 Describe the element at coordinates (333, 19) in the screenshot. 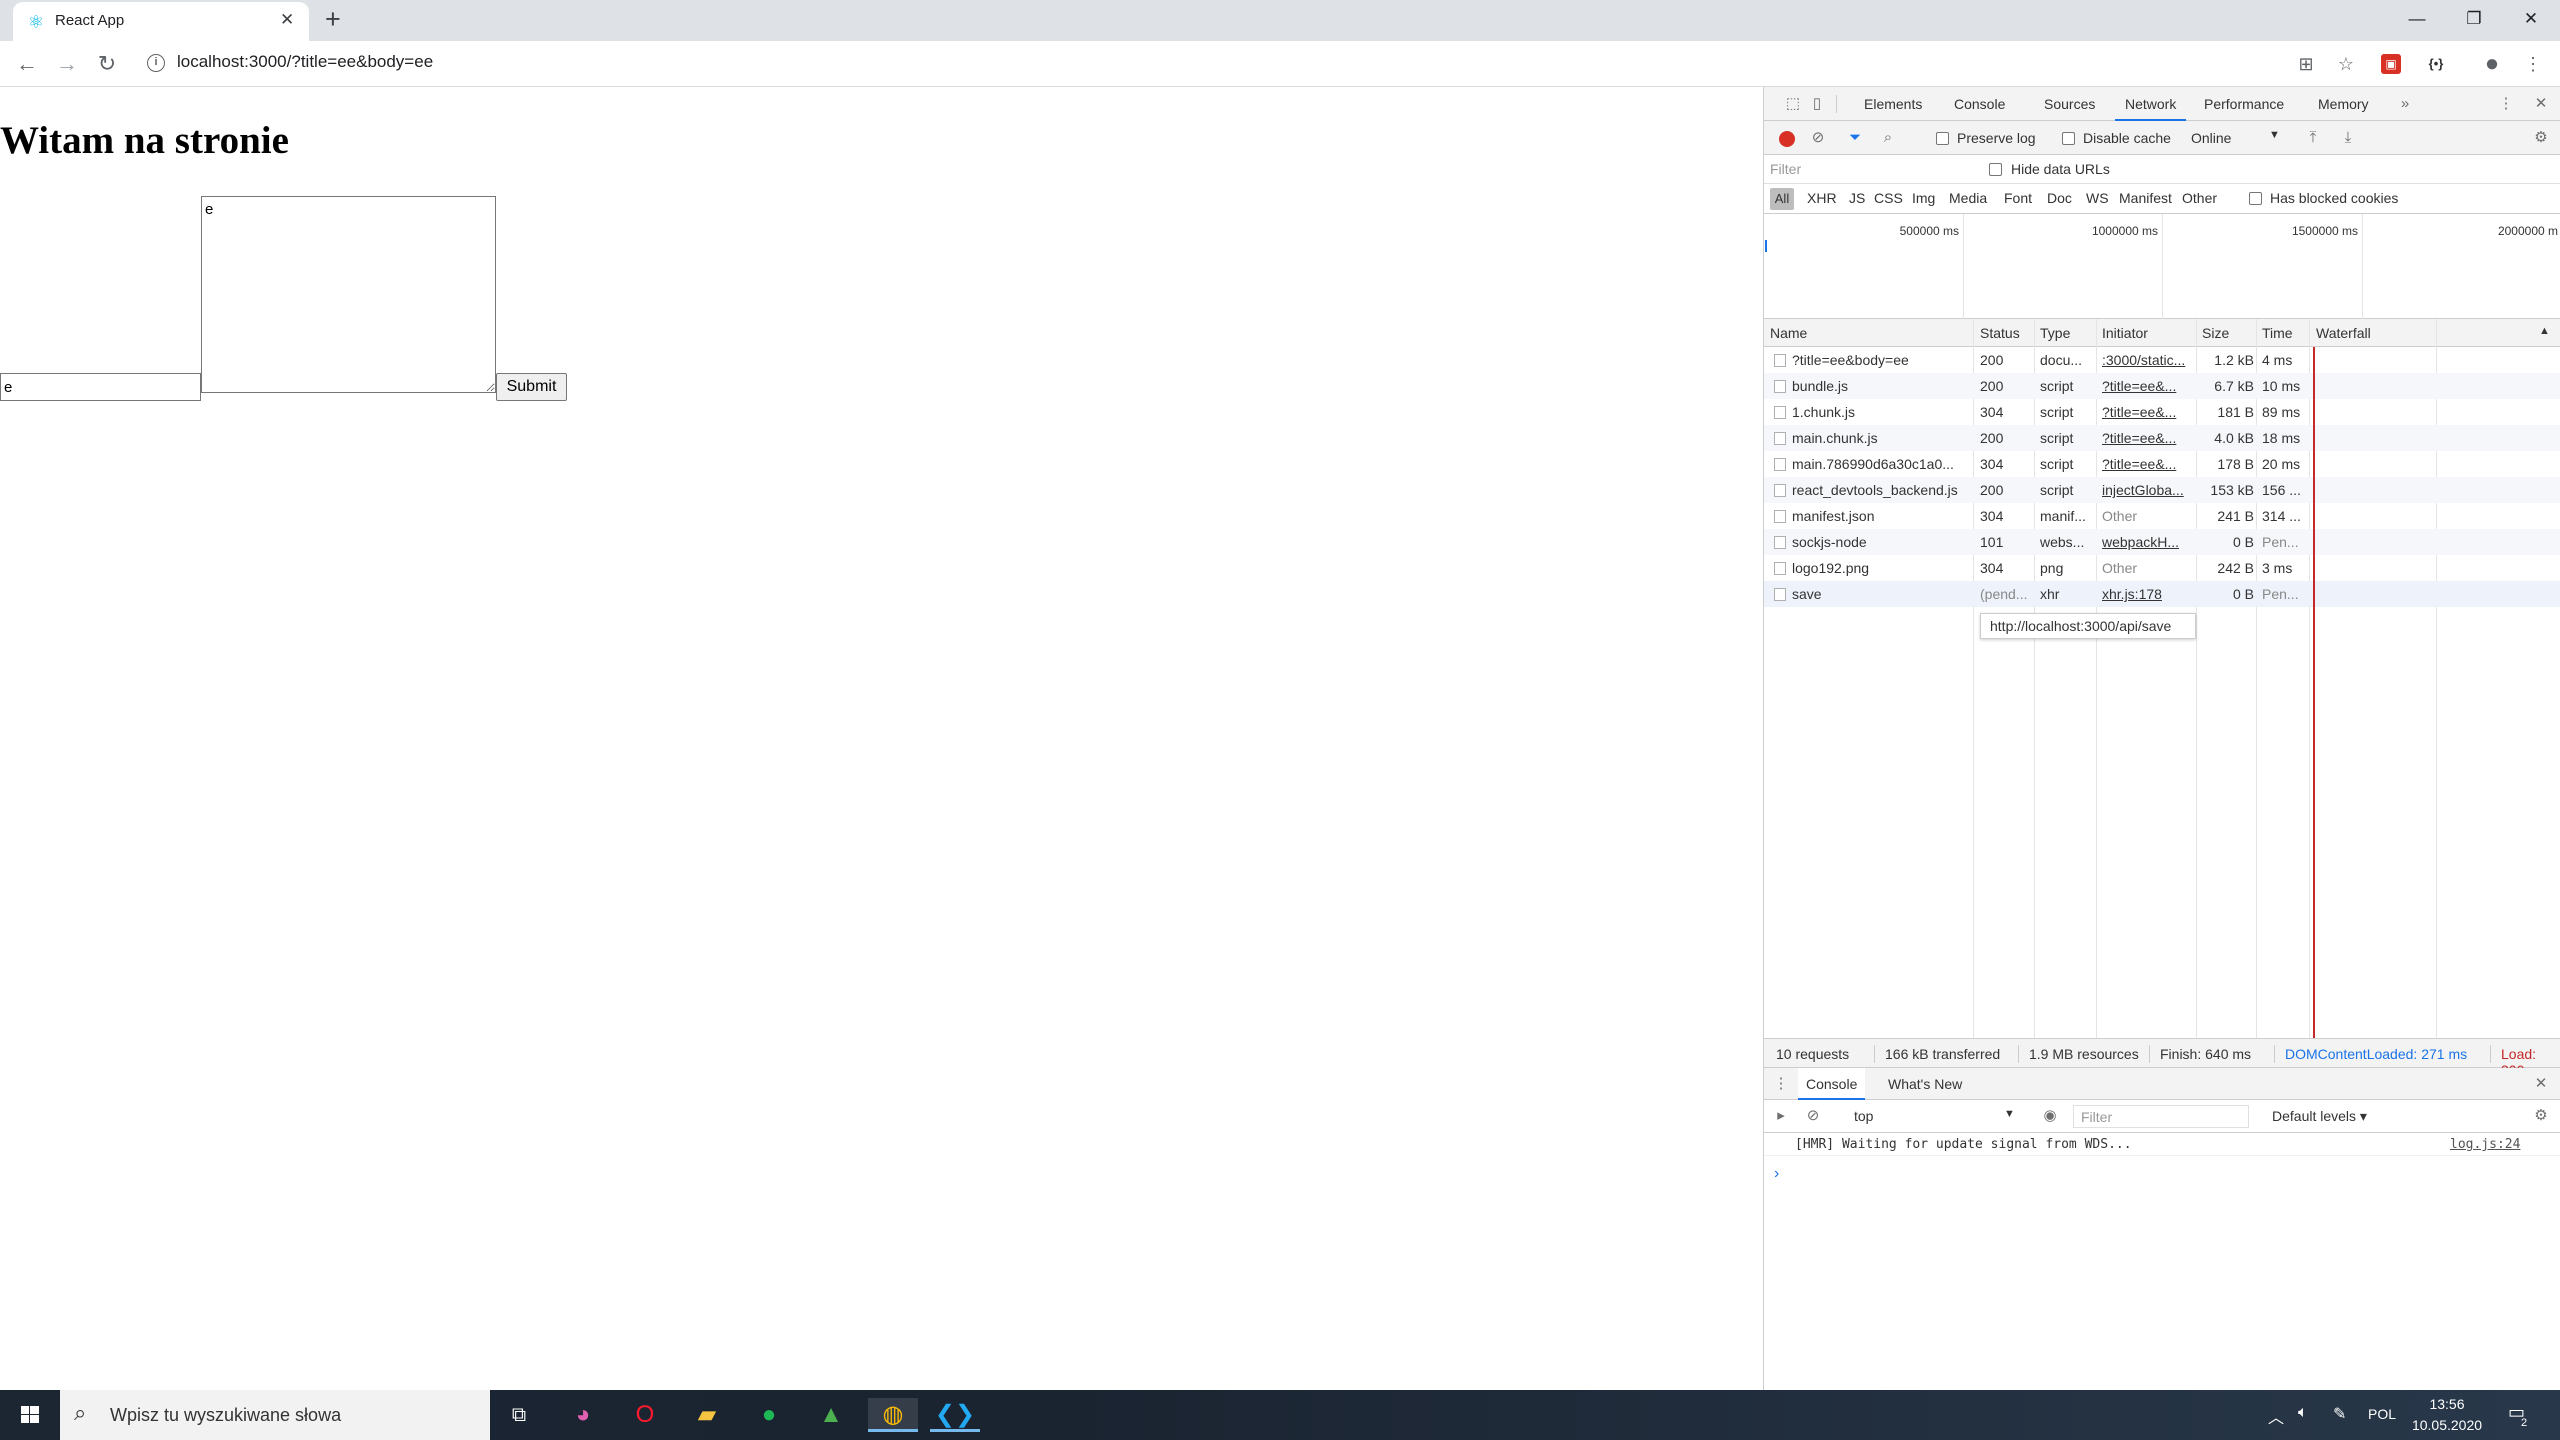

I see `plus-icon: +` at that location.